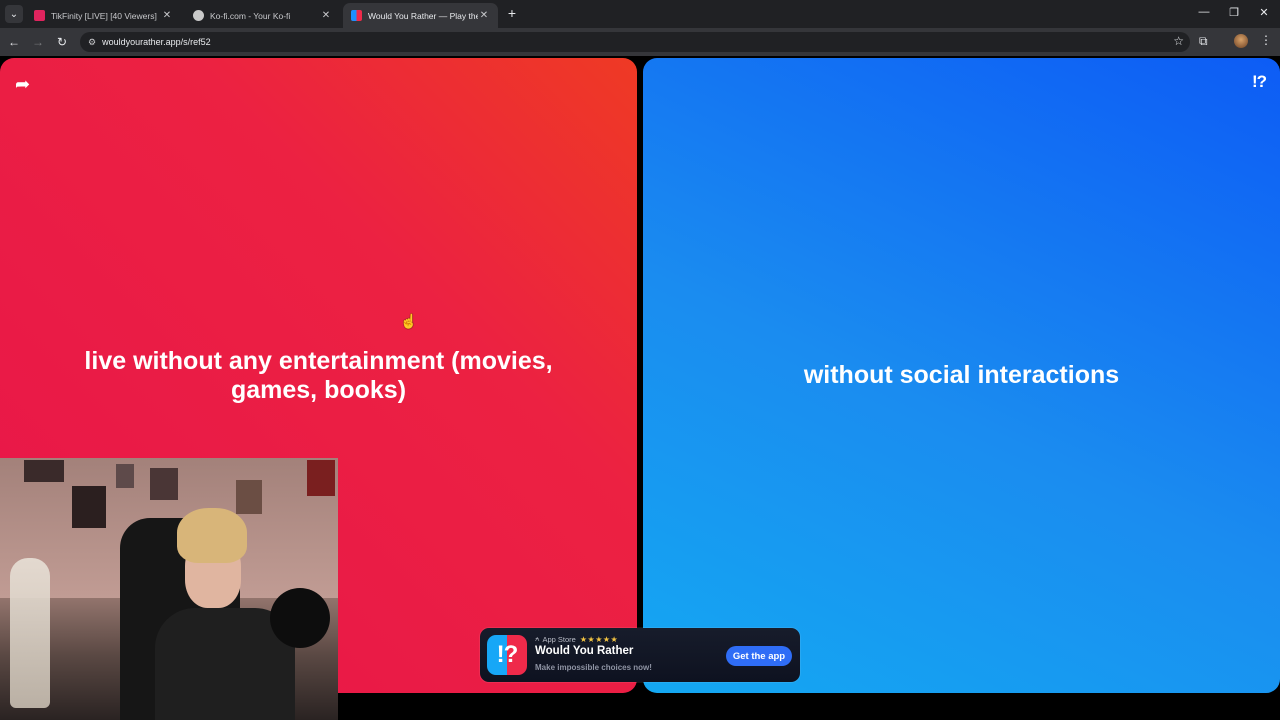 The width and height of the screenshot is (1280, 720). Describe the element at coordinates (92, 42) in the screenshot. I see `site-info-icon: ⚙` at that location.